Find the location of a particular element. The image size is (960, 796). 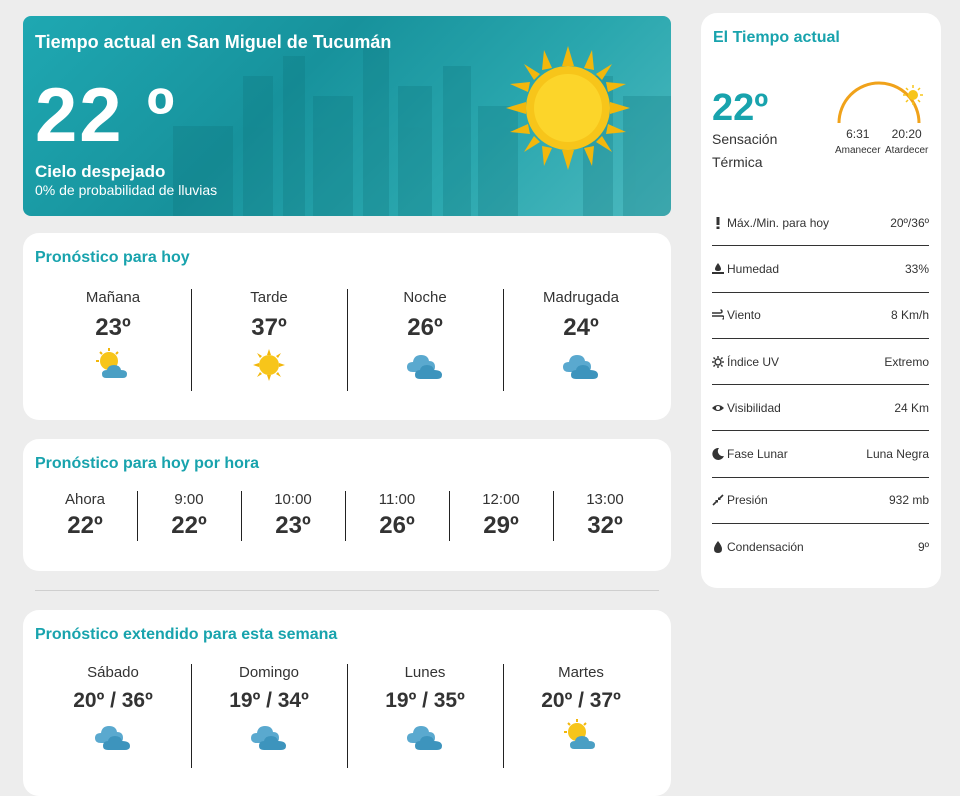

hourly-item: 11:00 26º is located at coordinates (397, 516).